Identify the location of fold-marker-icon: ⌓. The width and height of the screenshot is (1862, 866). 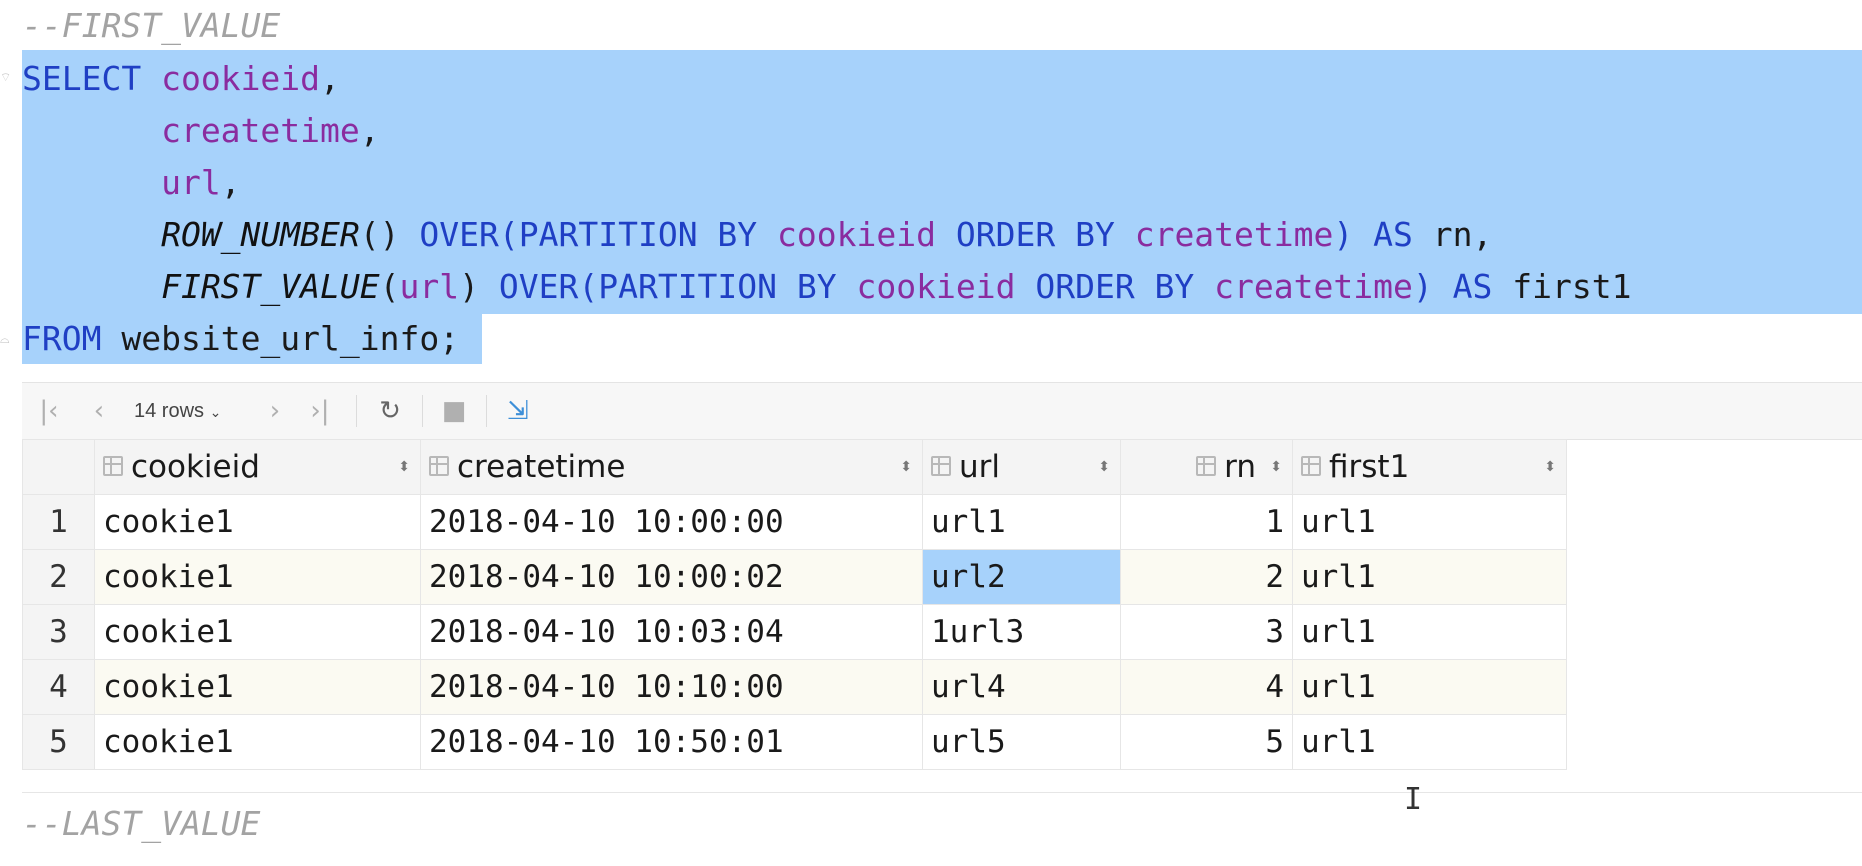
(7, 339).